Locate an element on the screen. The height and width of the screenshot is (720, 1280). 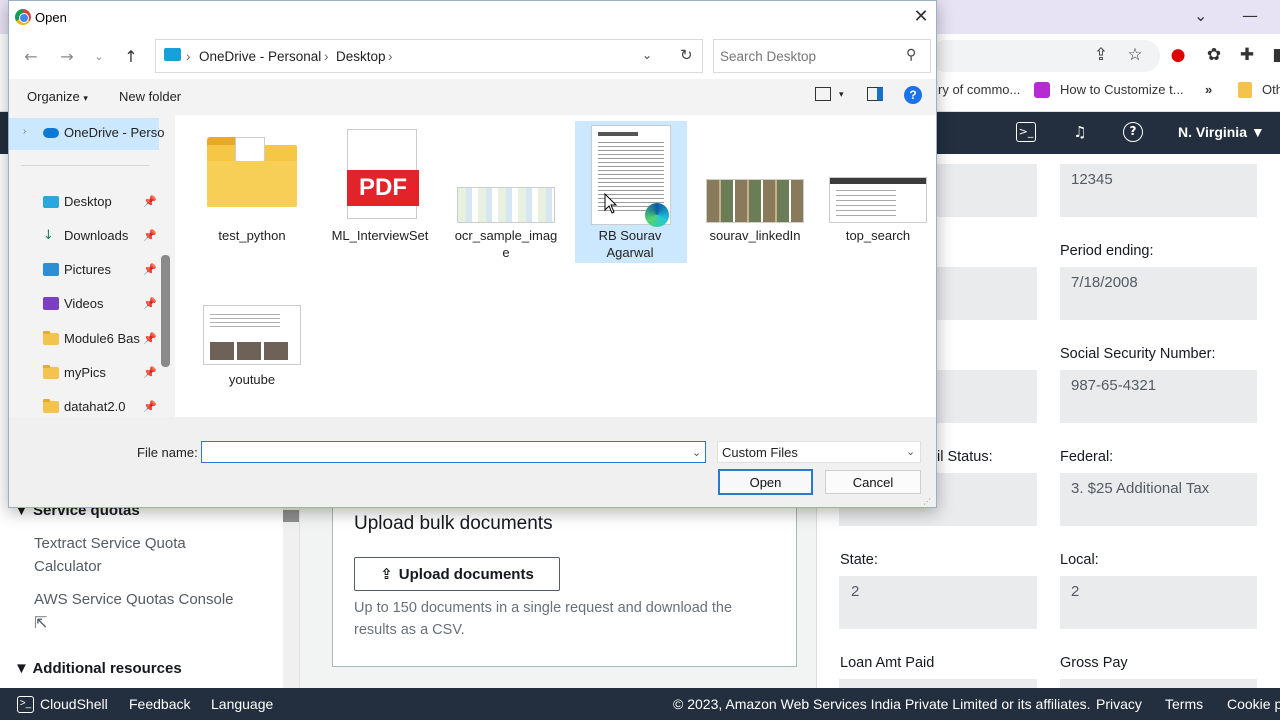
file-name-input is located at coordinates (437, 452).